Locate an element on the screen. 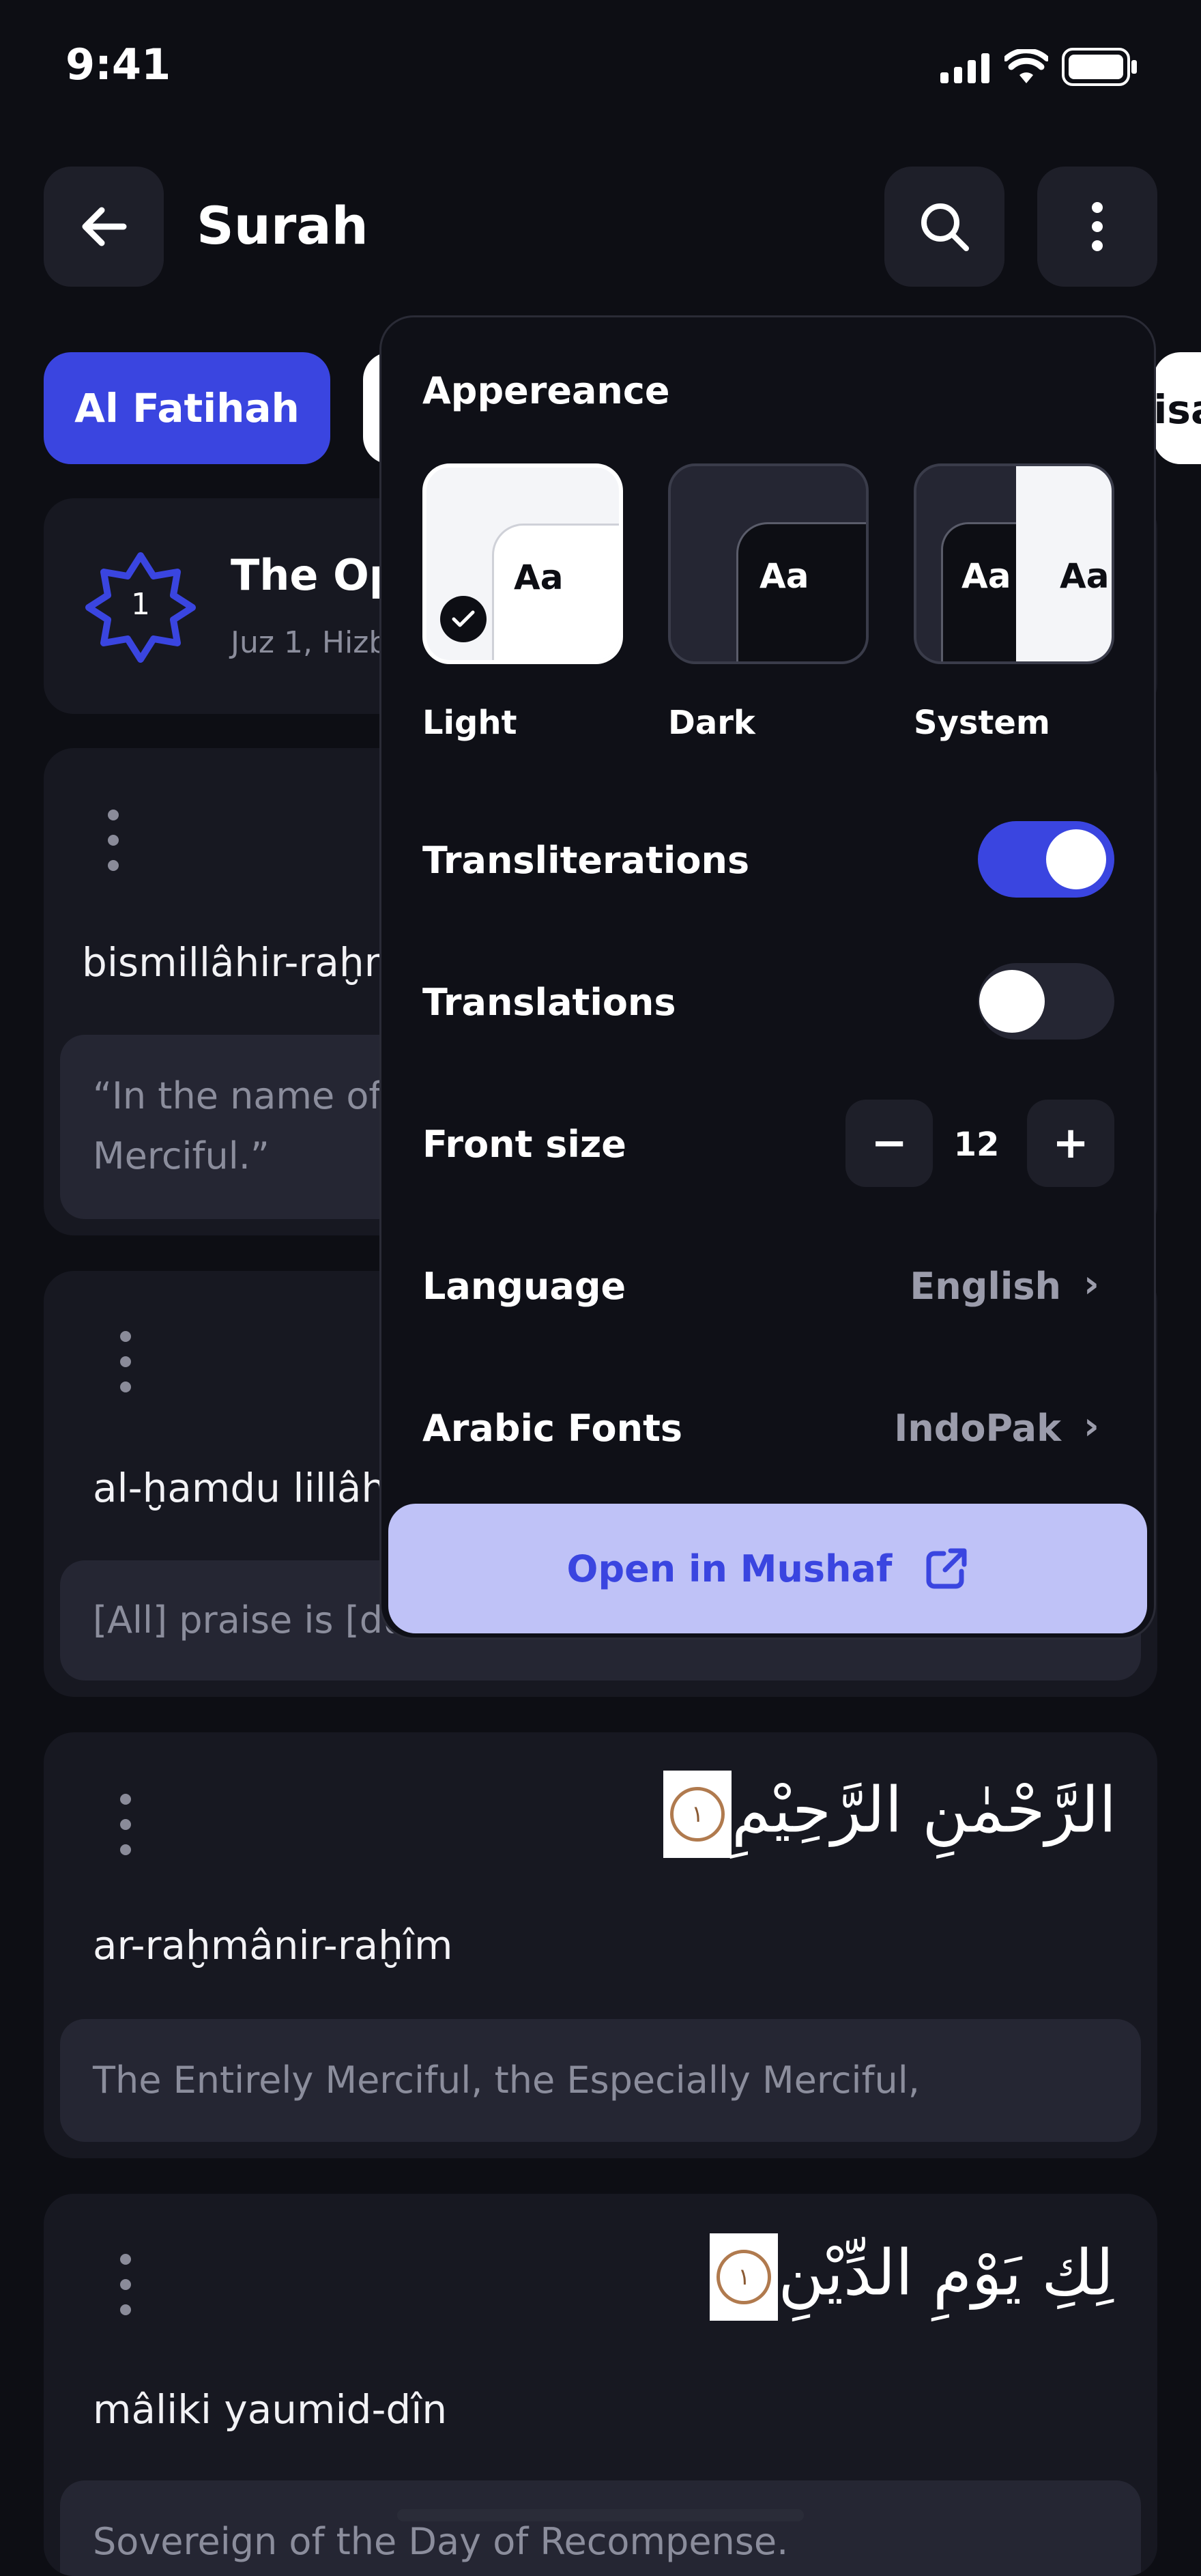  check-icon is located at coordinates (463, 619).